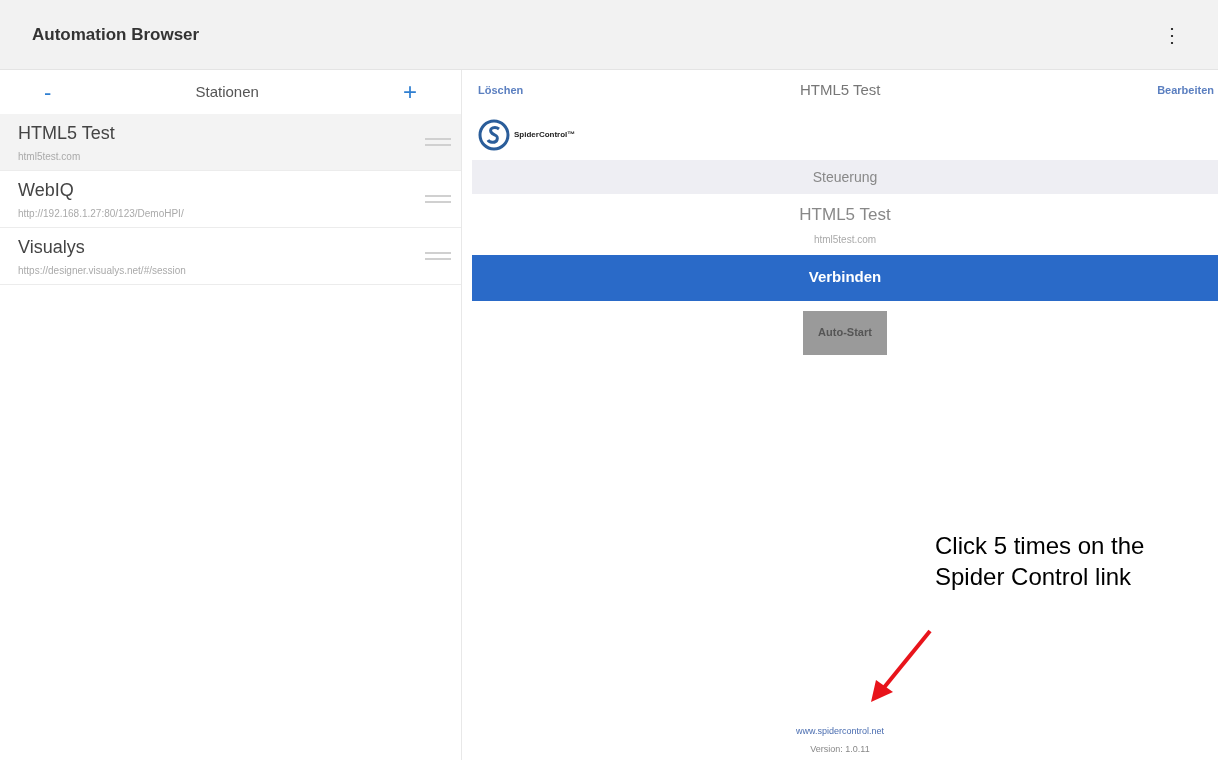 This screenshot has height=760, width=1218. I want to click on section-header: Steuerung, so click(845, 177).